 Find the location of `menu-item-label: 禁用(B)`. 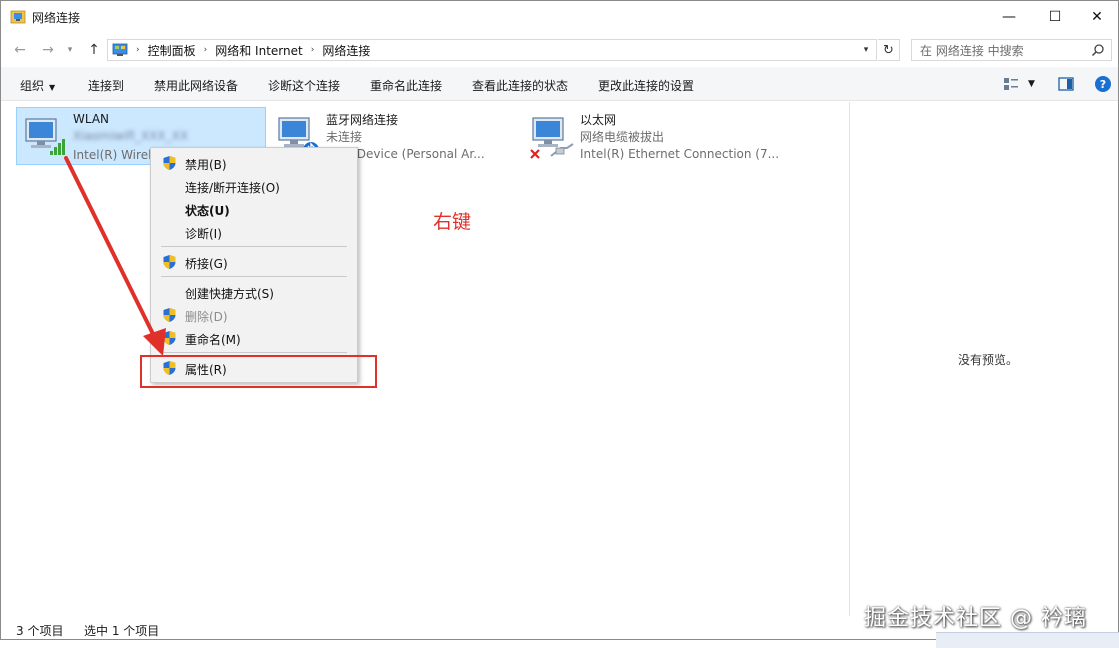

menu-item-label: 禁用(B) is located at coordinates (206, 165).